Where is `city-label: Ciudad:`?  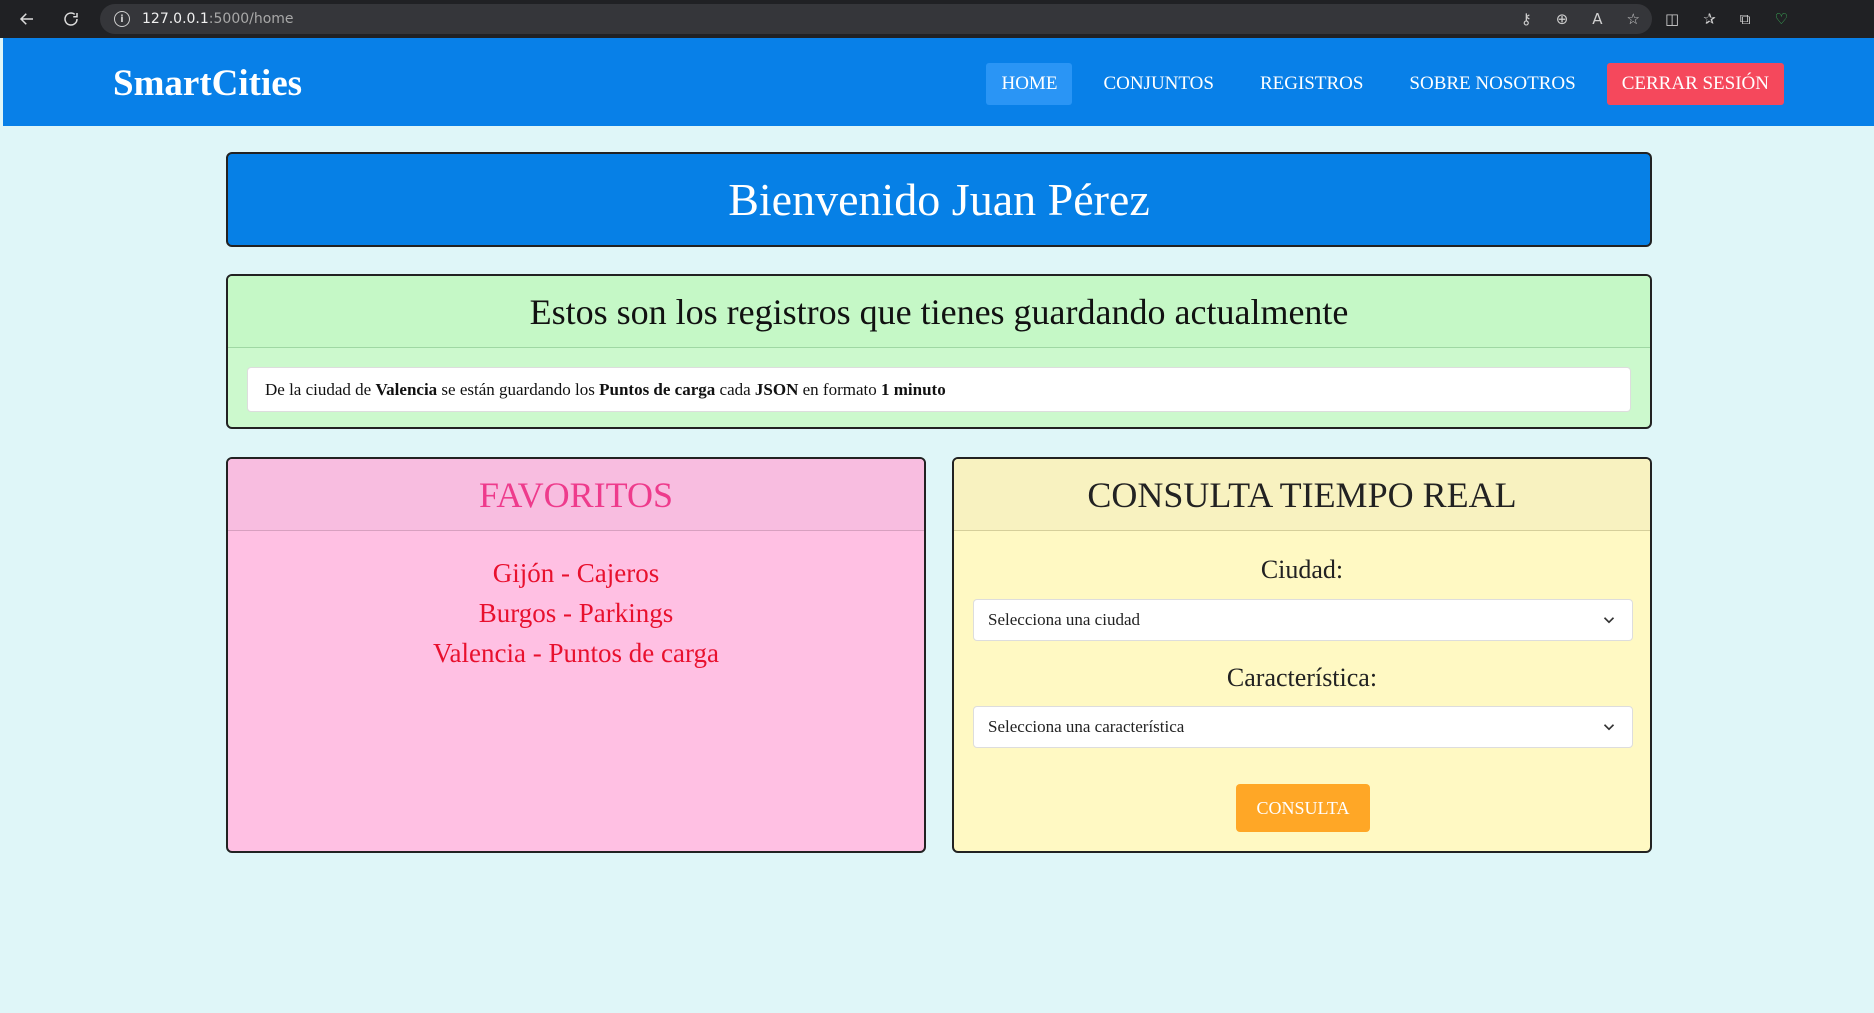 city-label: Ciudad: is located at coordinates (1302, 569).